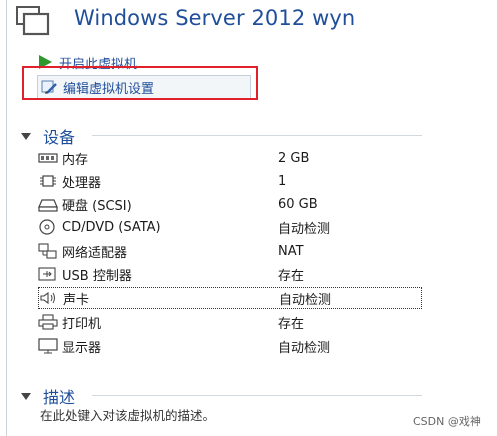  I want to click on vm-header: Windows Server 2012 wyn, so click(248, 20).